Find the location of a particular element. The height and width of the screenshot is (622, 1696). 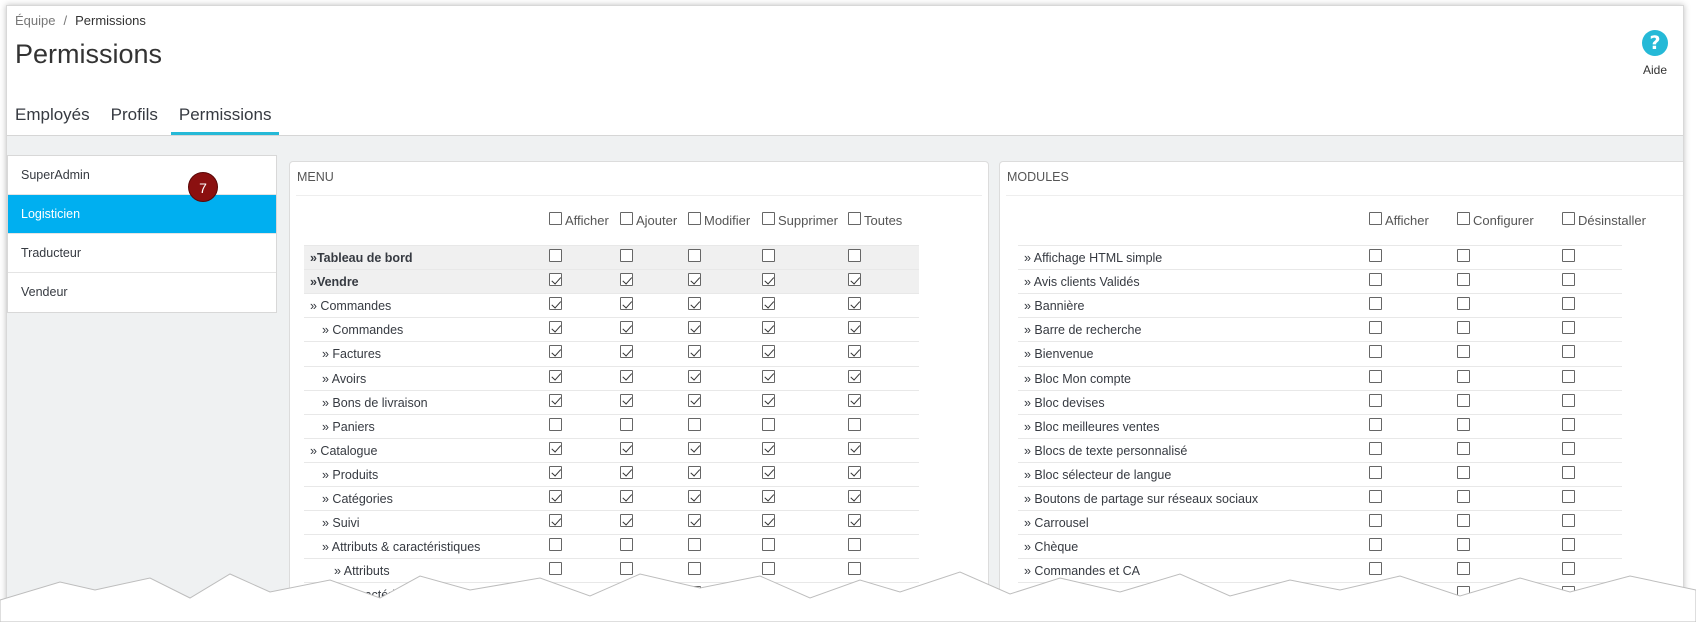

profile-item-vendeur: Vendeur is located at coordinates (142, 292).